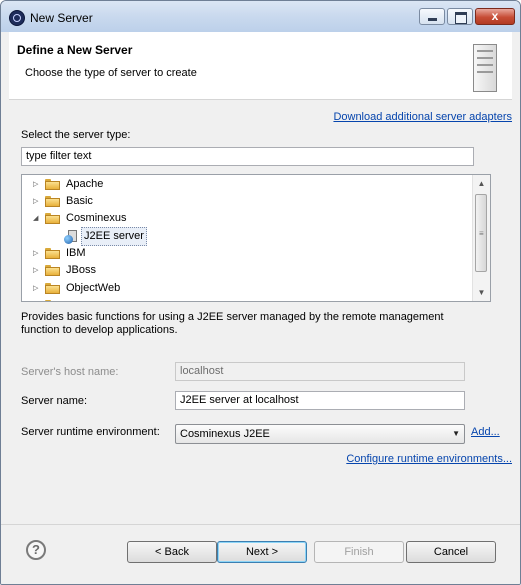 Image resolution: width=521 pixels, height=585 pixels. Describe the element at coordinates (359, 552) in the screenshot. I see `finish-button: Finish` at that location.